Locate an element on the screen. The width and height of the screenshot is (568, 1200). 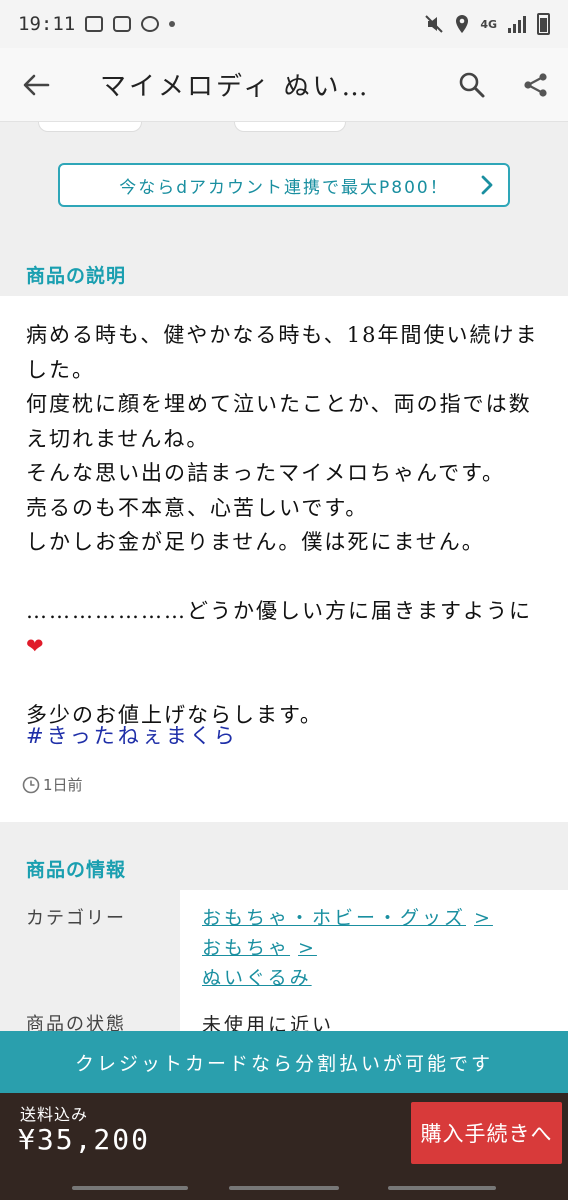
nav-recent-handle is located at coordinates (442, 1188).